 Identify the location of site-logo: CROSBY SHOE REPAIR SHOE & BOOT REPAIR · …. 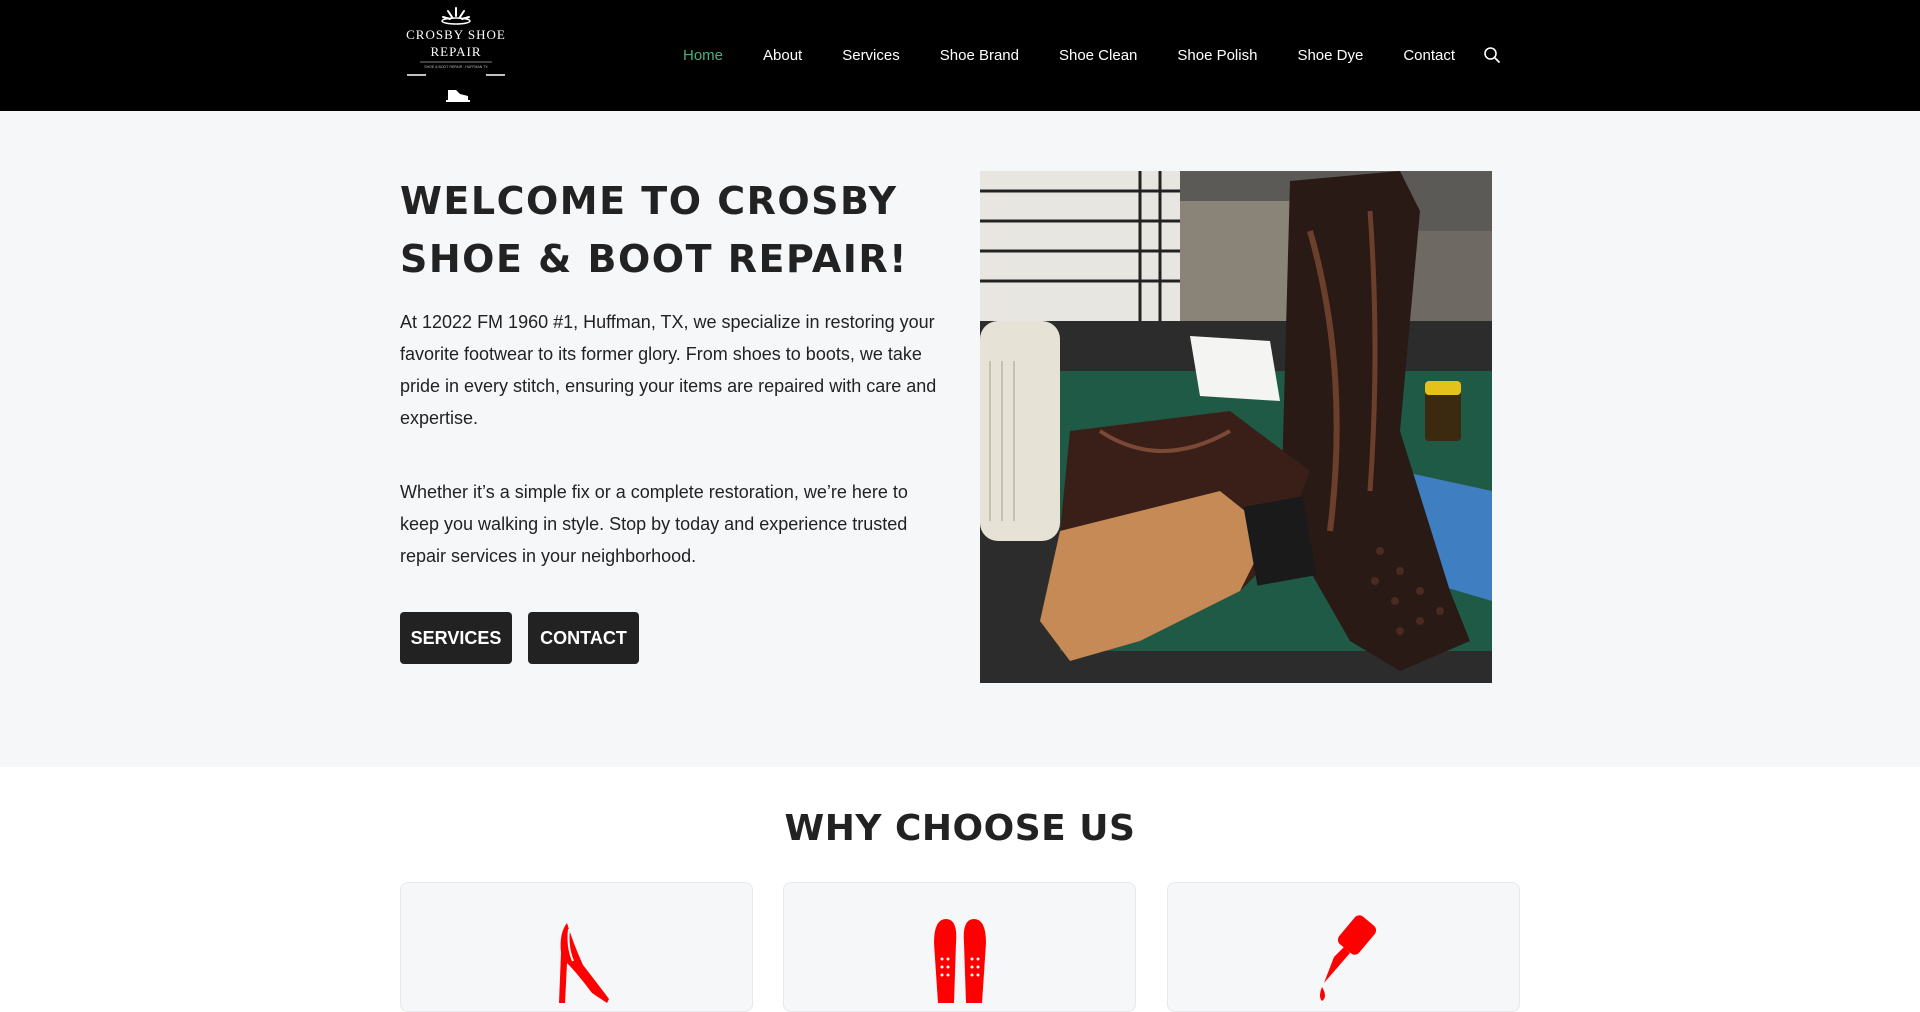
(456, 55).